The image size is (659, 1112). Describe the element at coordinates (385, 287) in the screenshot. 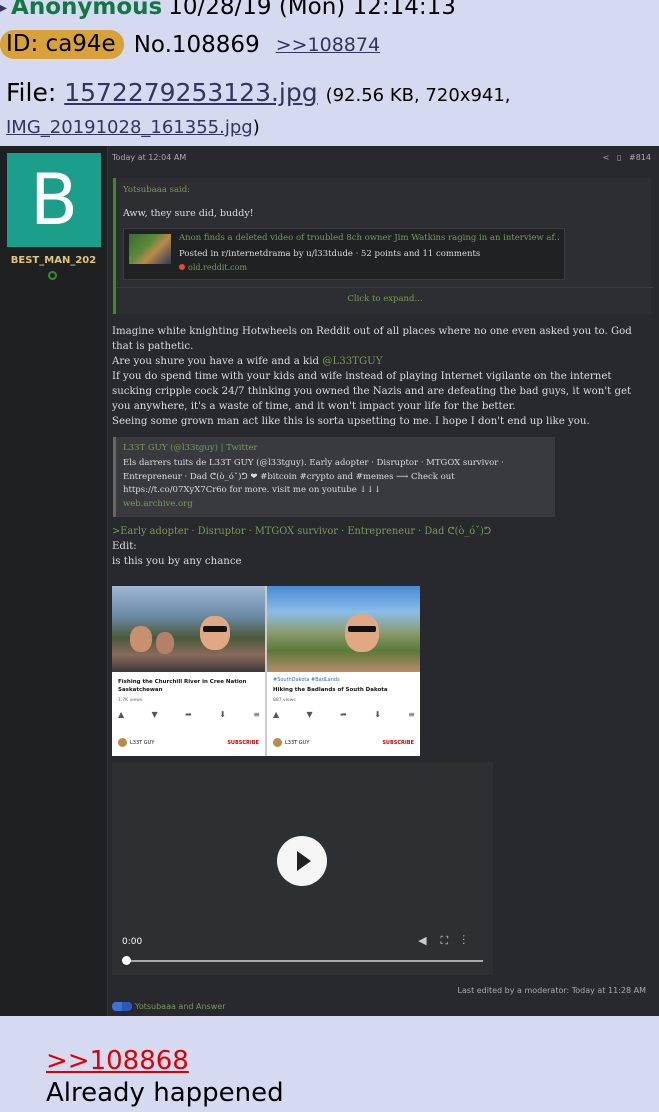

I see `divider` at that location.